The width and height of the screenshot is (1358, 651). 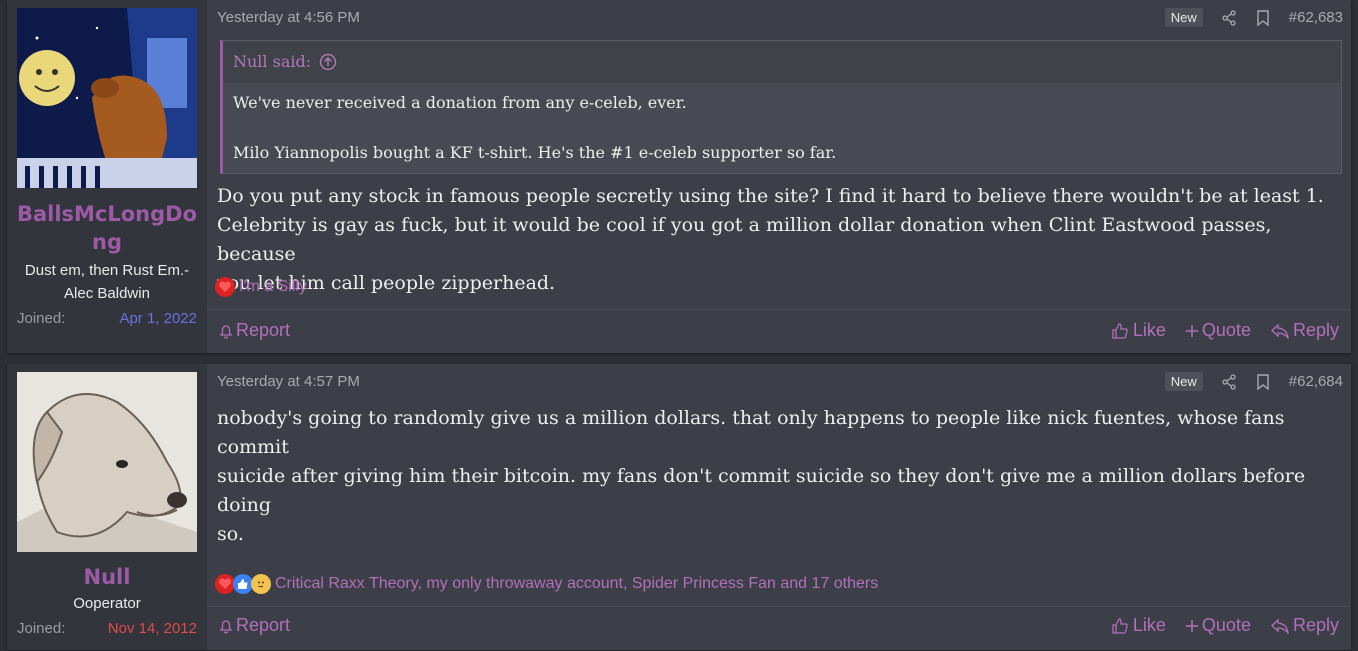 What do you see at coordinates (158, 318) in the screenshot?
I see `joined-date: Apr 1, 2022` at bounding box center [158, 318].